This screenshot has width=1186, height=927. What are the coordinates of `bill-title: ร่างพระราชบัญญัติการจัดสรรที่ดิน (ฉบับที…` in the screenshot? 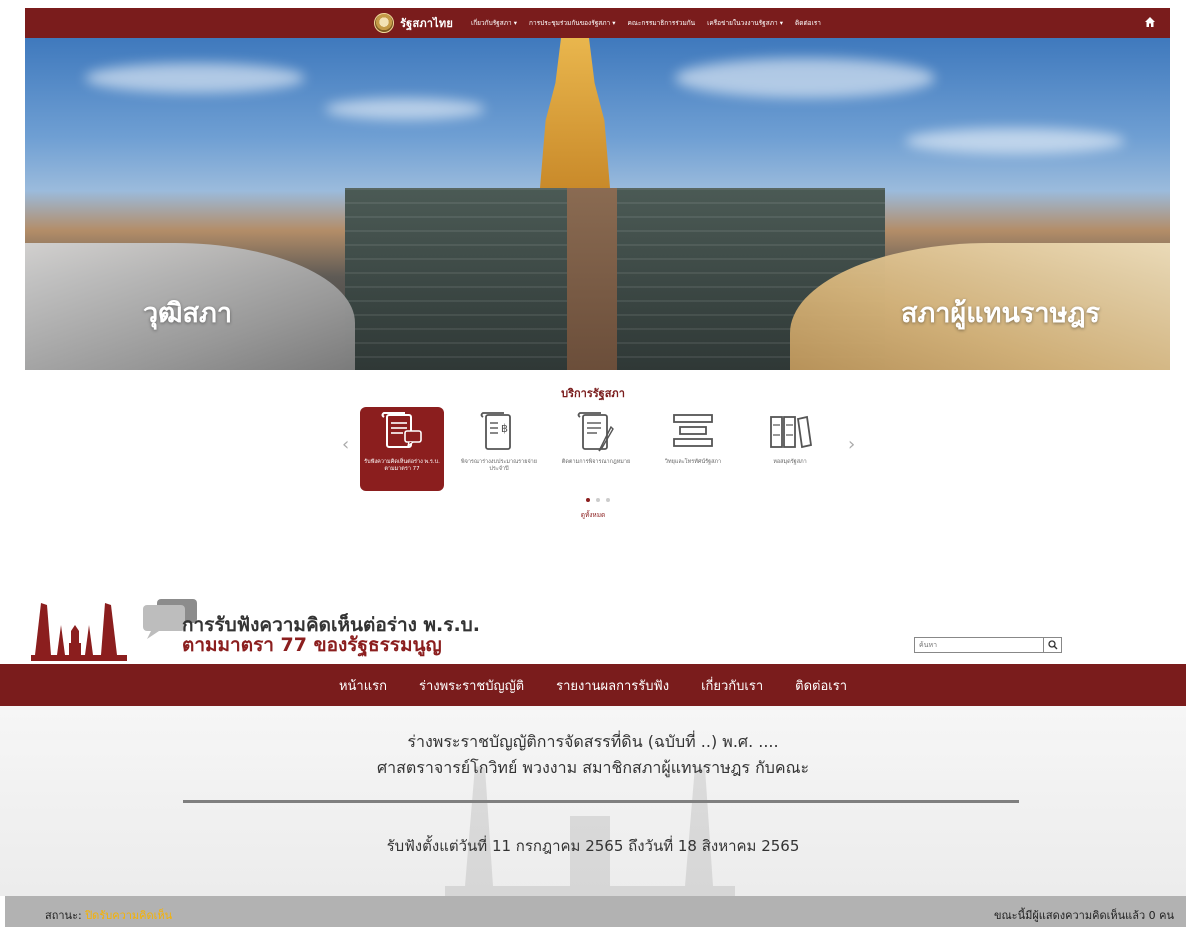 It's located at (593, 741).